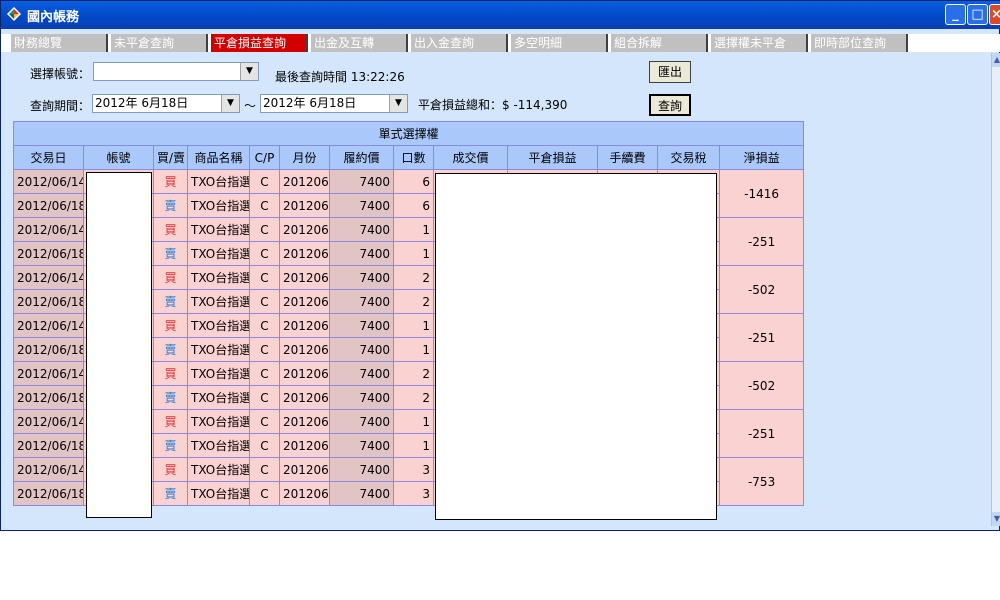 The width and height of the screenshot is (1000, 600). What do you see at coordinates (996, 60) in the screenshot?
I see `scroll-up-icon: ▲` at bounding box center [996, 60].